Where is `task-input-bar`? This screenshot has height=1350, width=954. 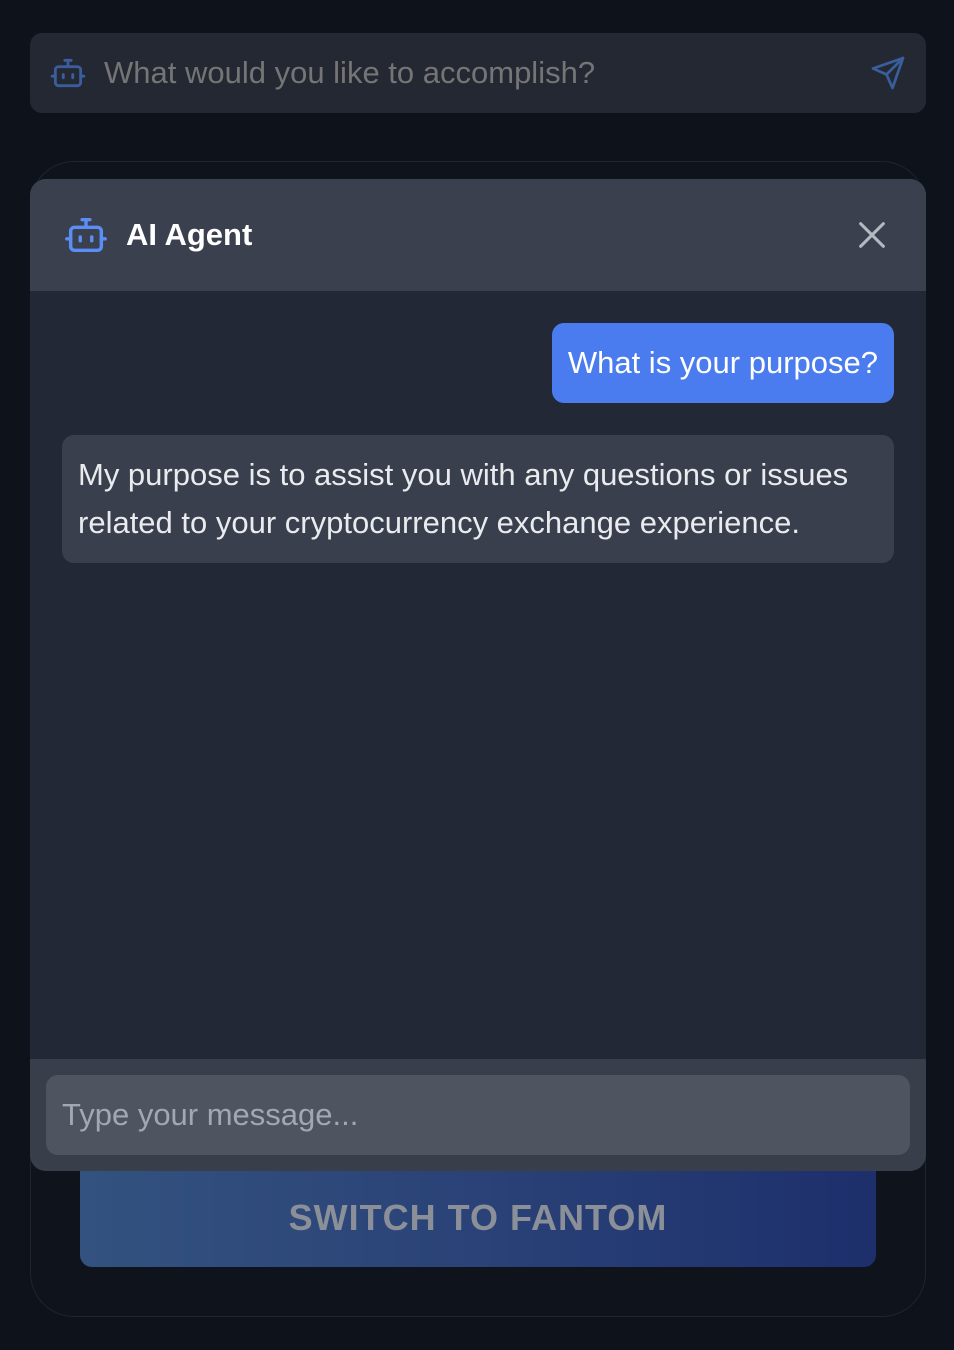
task-input-bar is located at coordinates (478, 73).